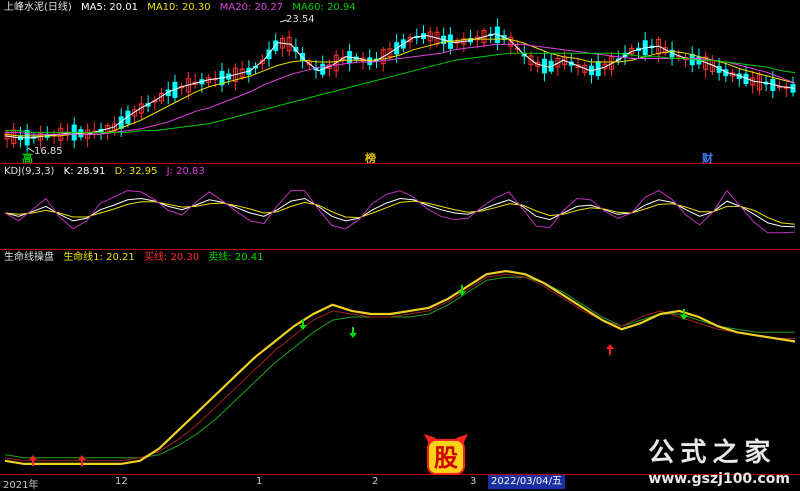  I want to click on watermark: 股 公式之家 www.gszj100.com, so click(607, 459).